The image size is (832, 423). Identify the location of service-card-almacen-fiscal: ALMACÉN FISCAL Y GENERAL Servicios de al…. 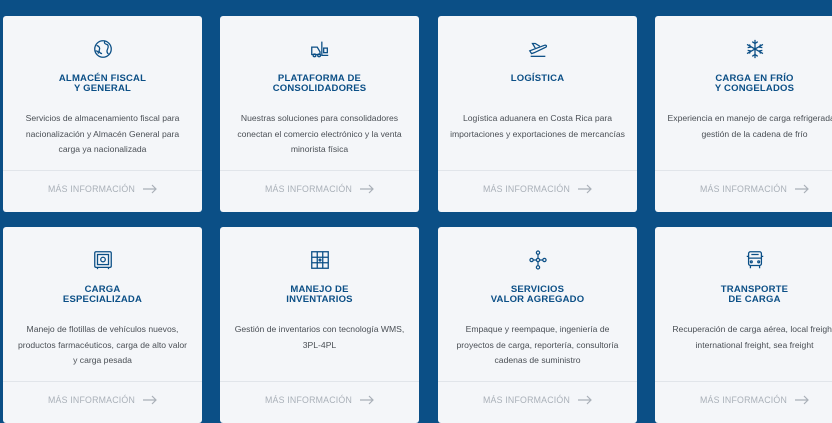
(102, 114).